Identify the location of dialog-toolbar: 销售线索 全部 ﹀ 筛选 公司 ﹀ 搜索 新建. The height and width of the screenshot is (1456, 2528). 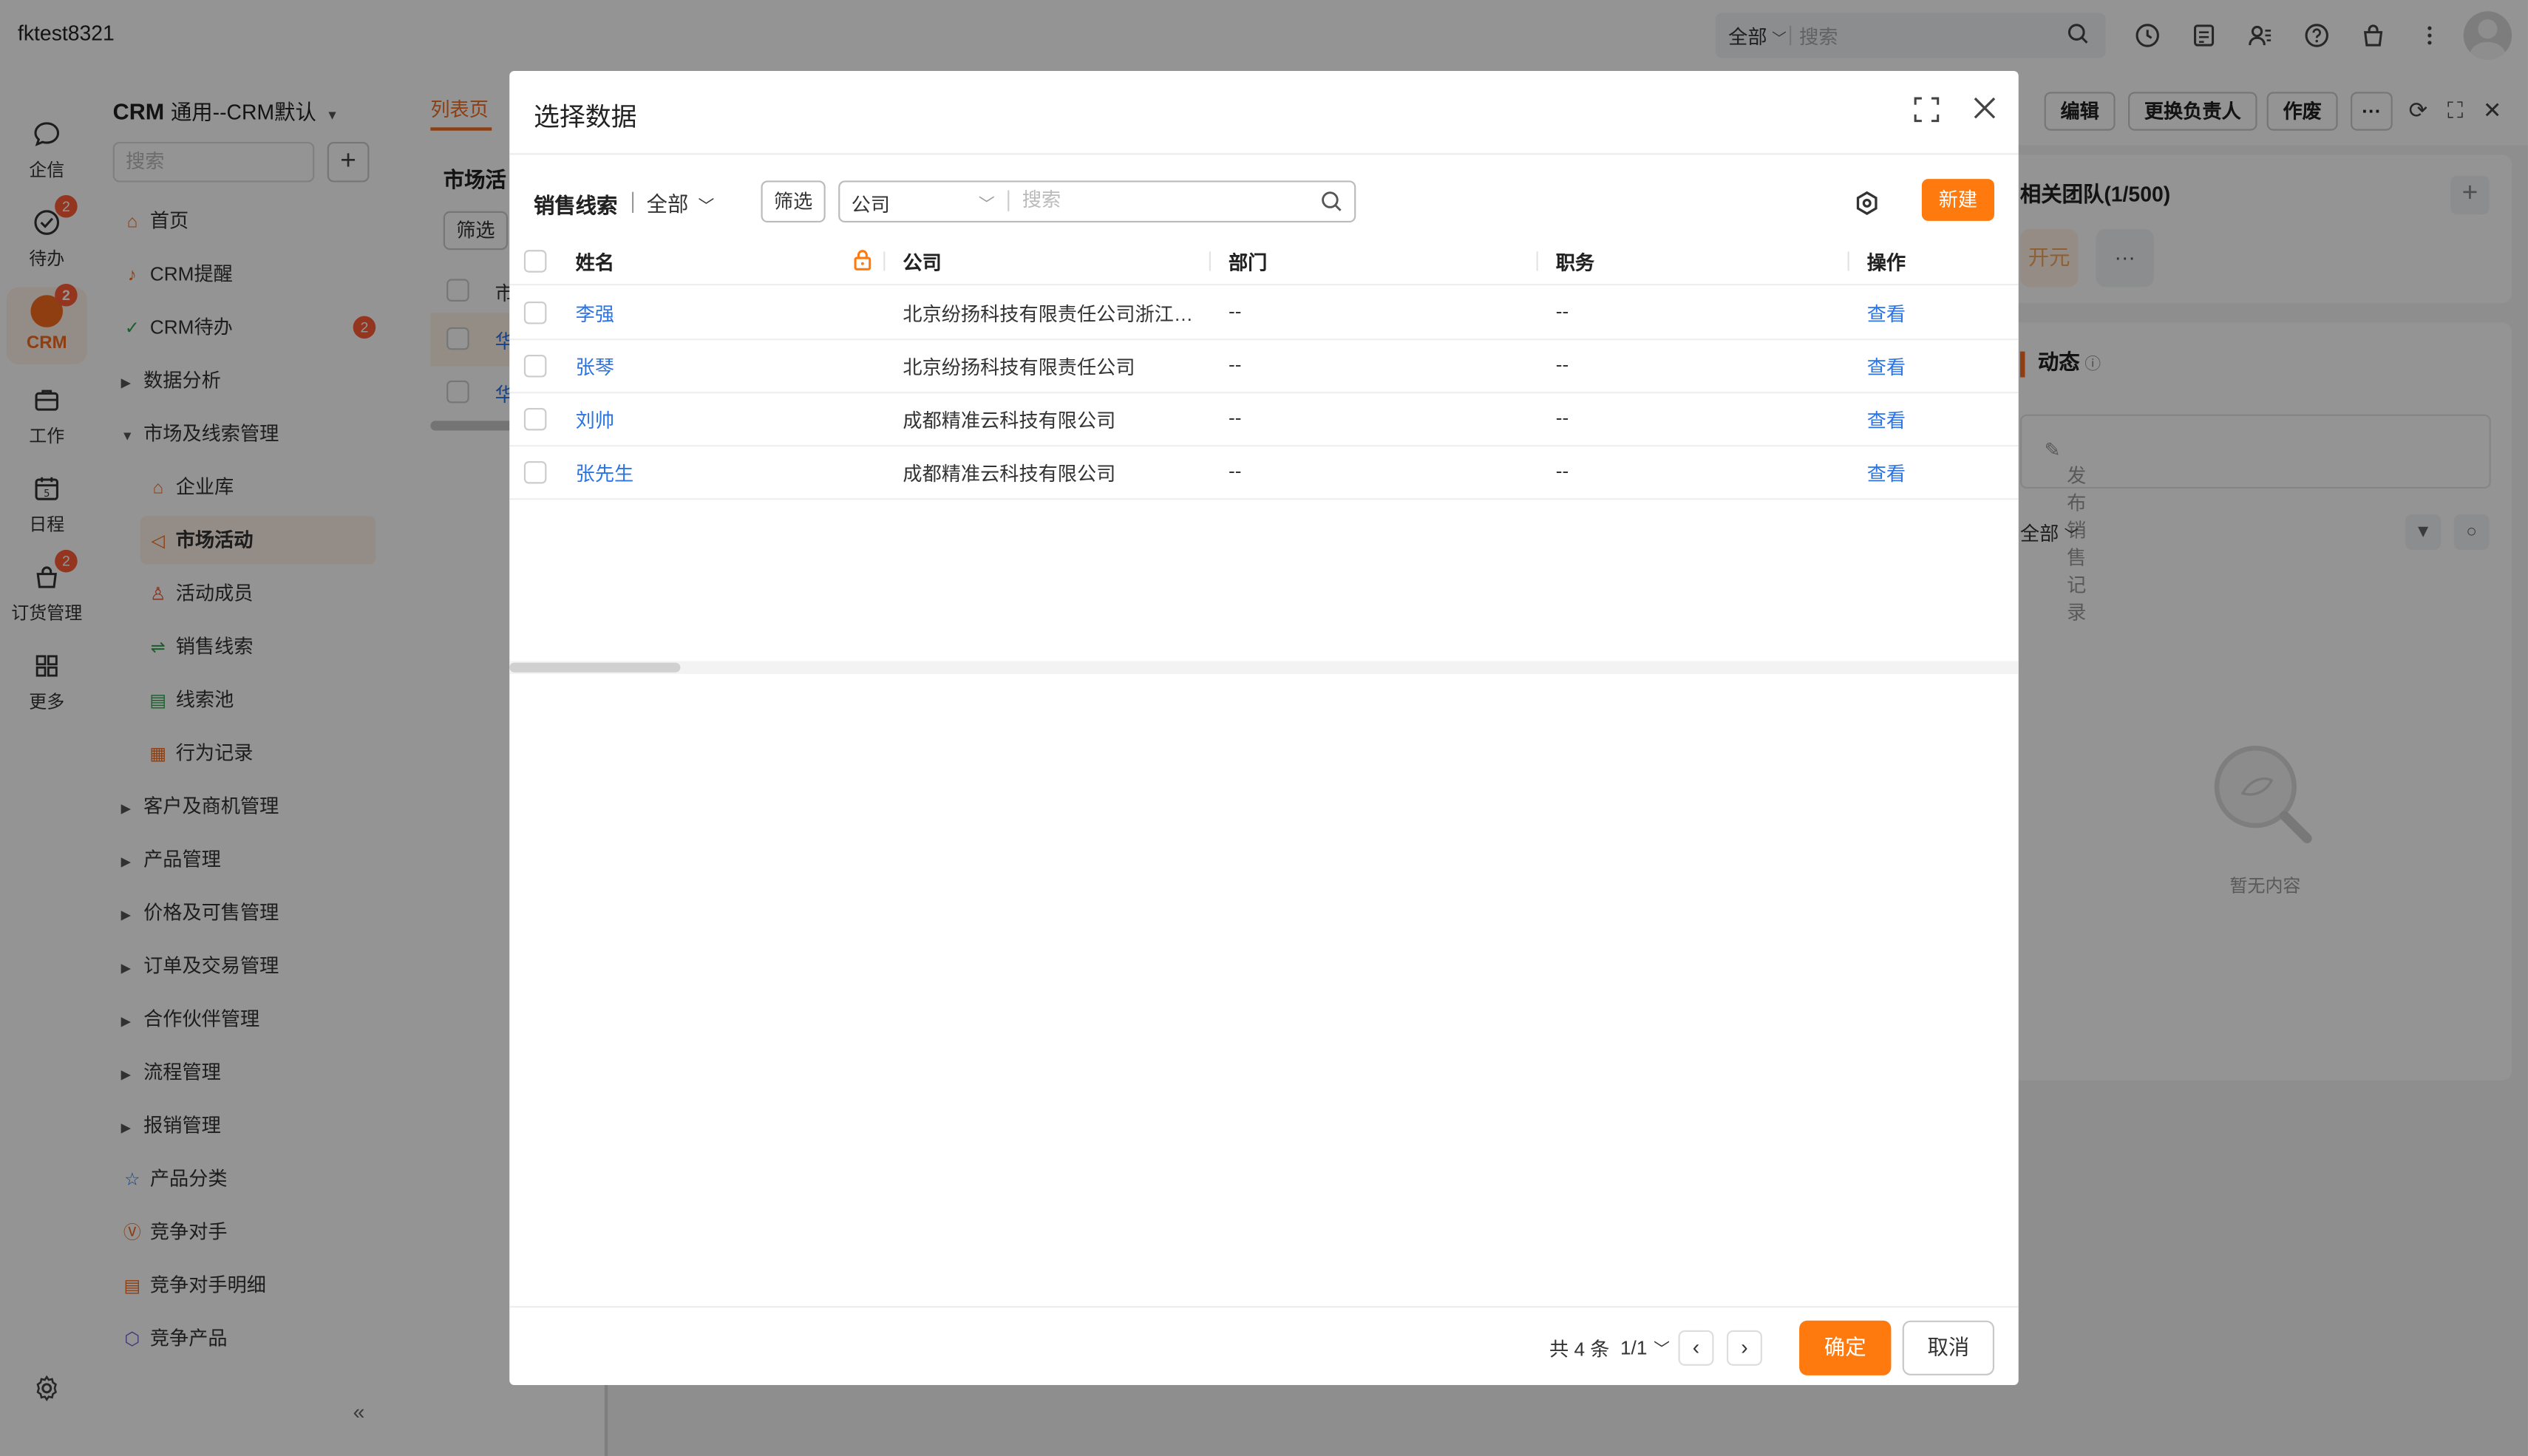
(1264, 202).